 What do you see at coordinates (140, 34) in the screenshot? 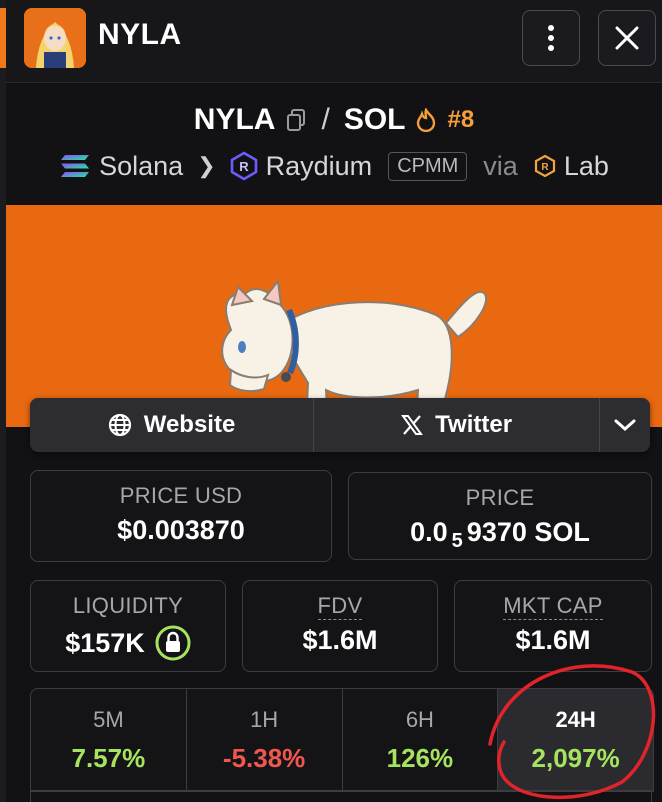
I see `token-title: NYLA` at bounding box center [140, 34].